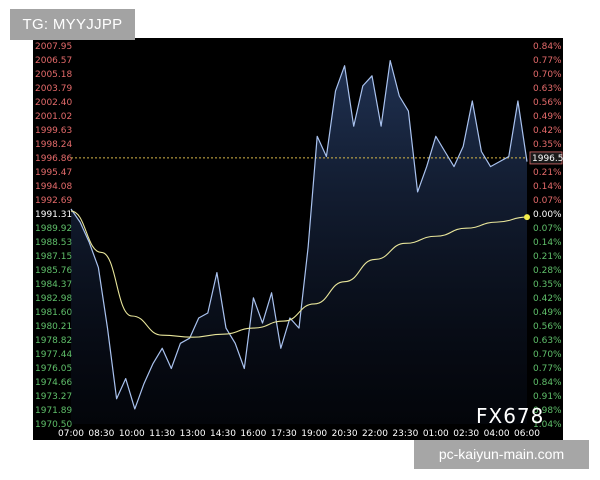 The image size is (600, 480). What do you see at coordinates (53, 201) in the screenshot?
I see `price-tick-label: 1992.69` at bounding box center [53, 201].